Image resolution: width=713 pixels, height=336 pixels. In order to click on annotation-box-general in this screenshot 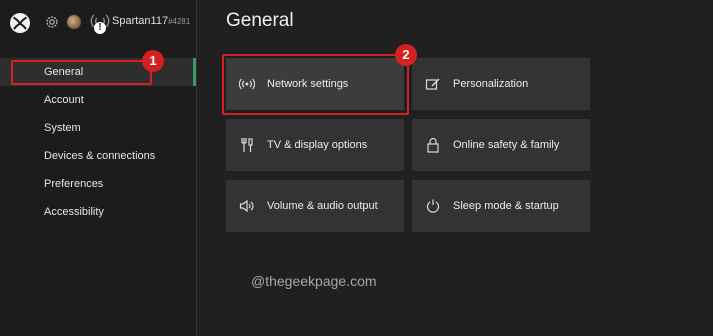, I will do `click(81, 72)`.